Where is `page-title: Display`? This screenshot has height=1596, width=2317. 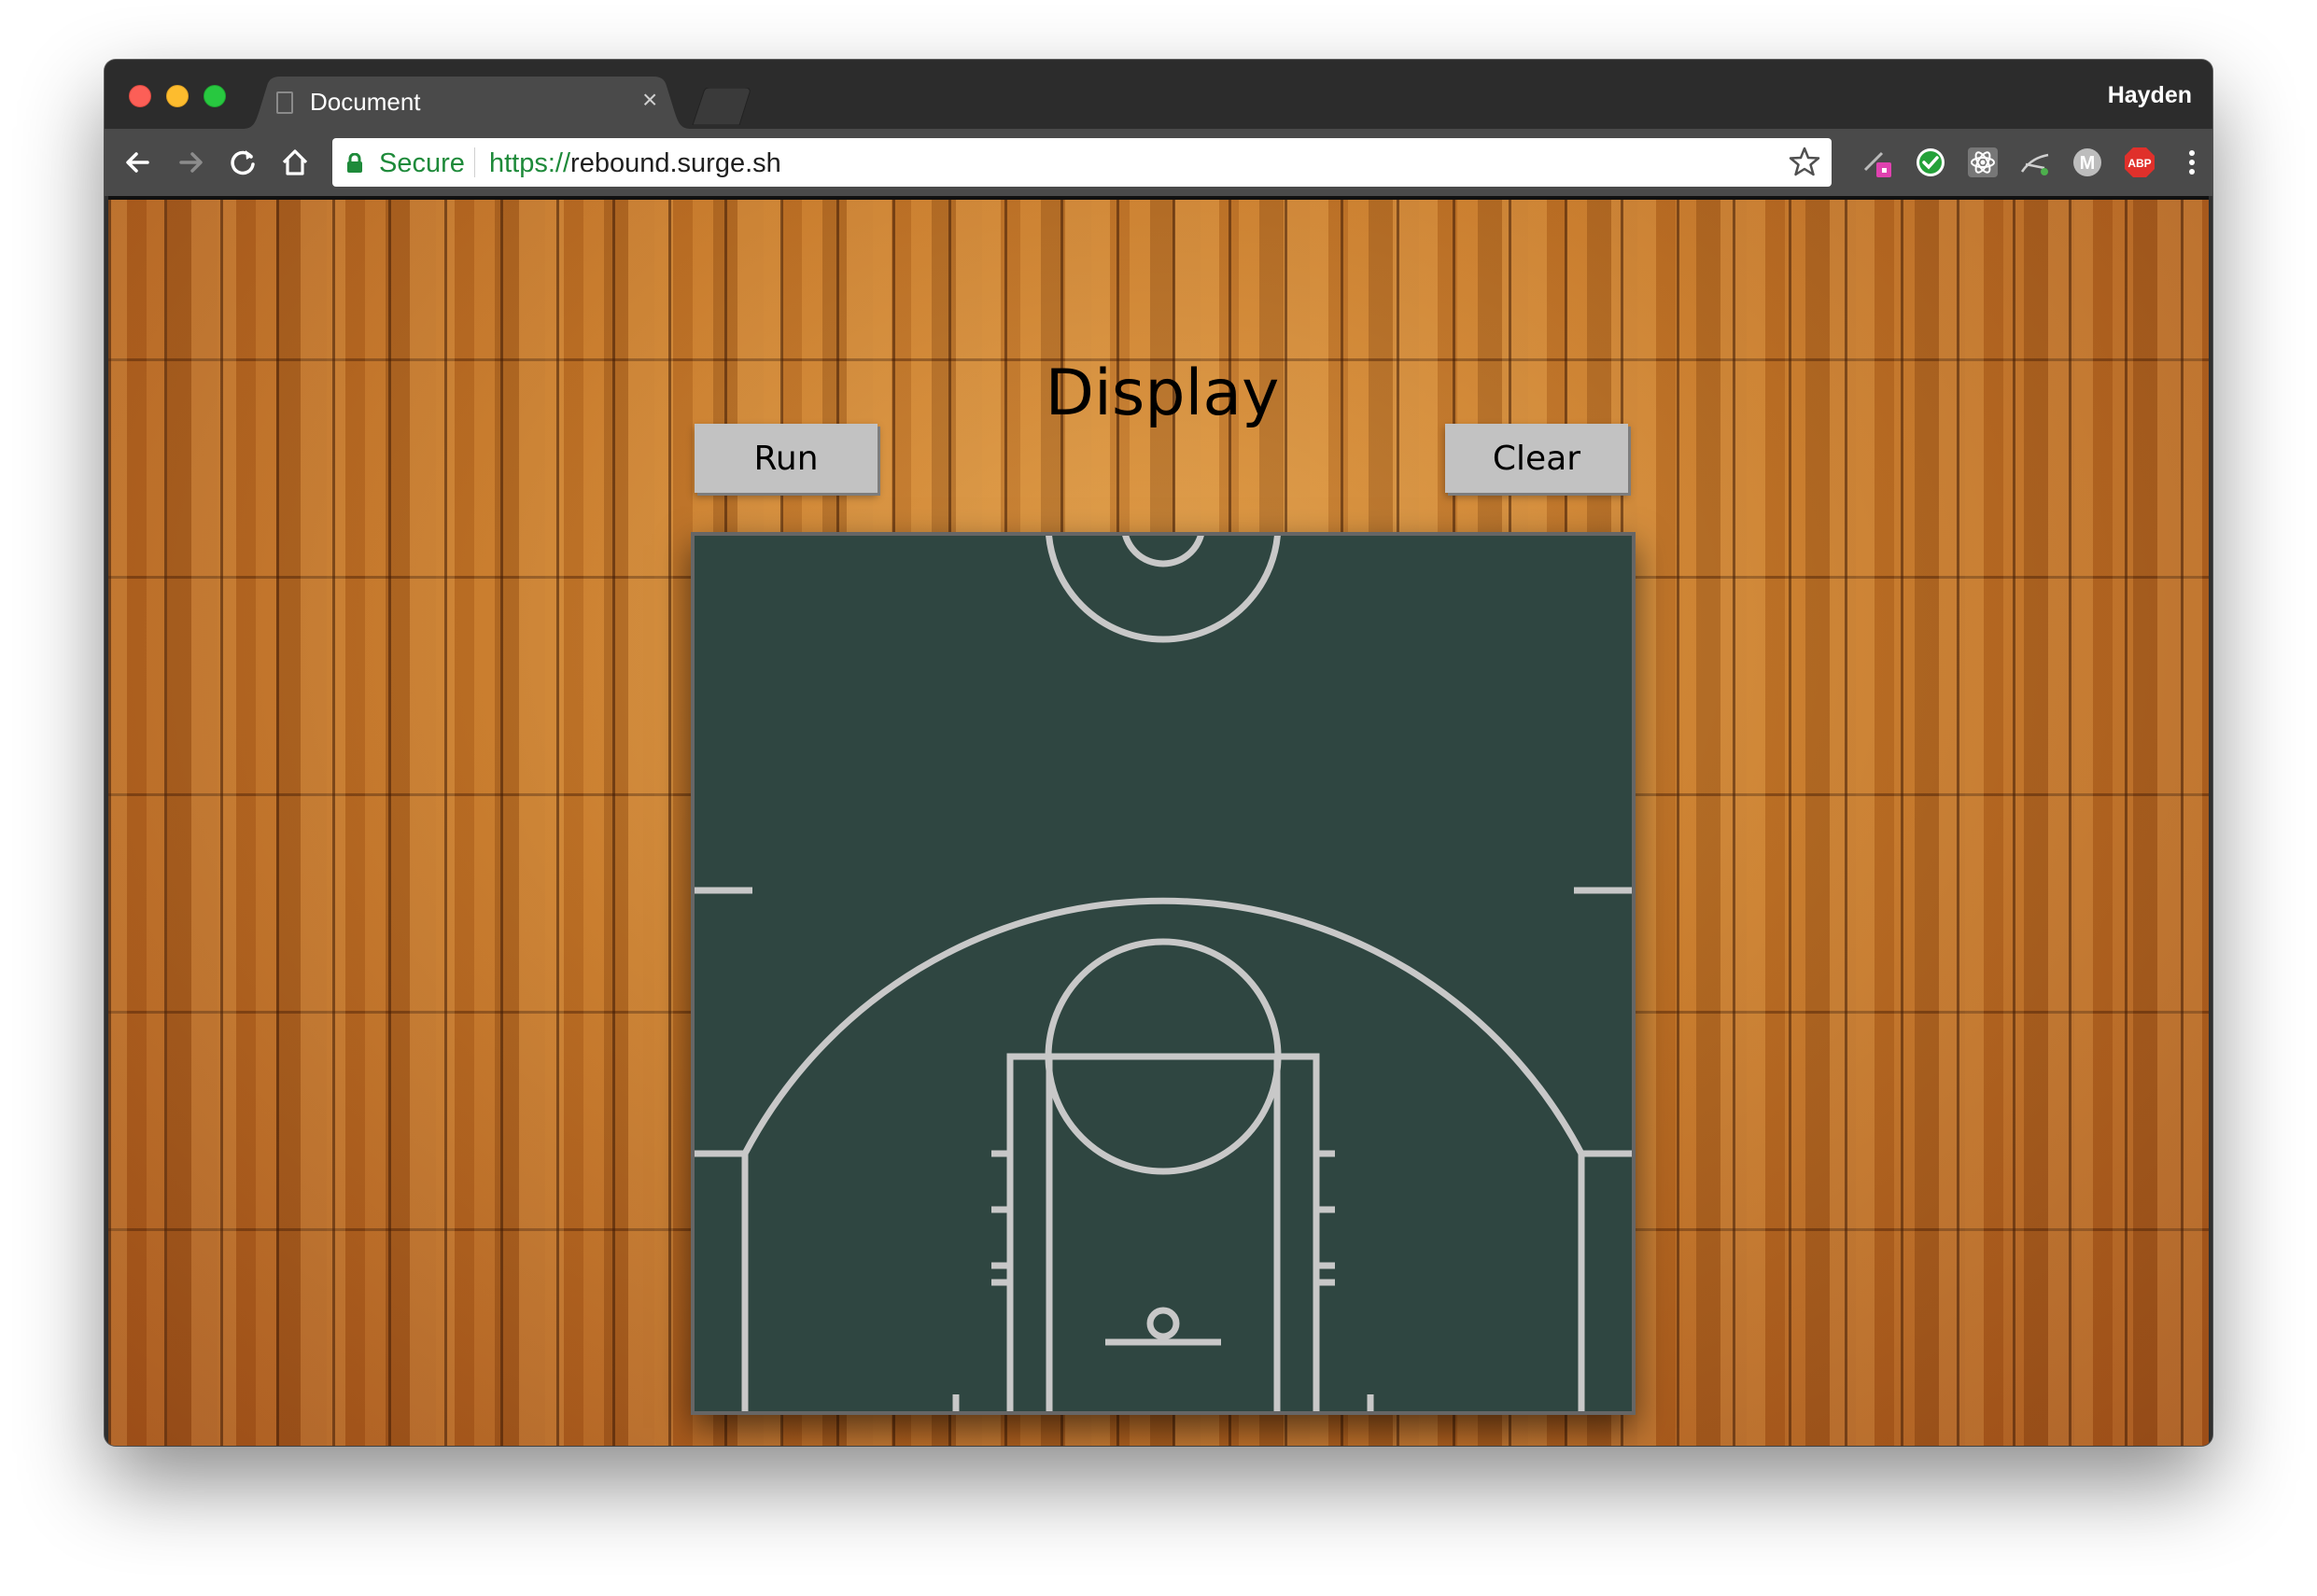
page-title: Display is located at coordinates (1162, 393).